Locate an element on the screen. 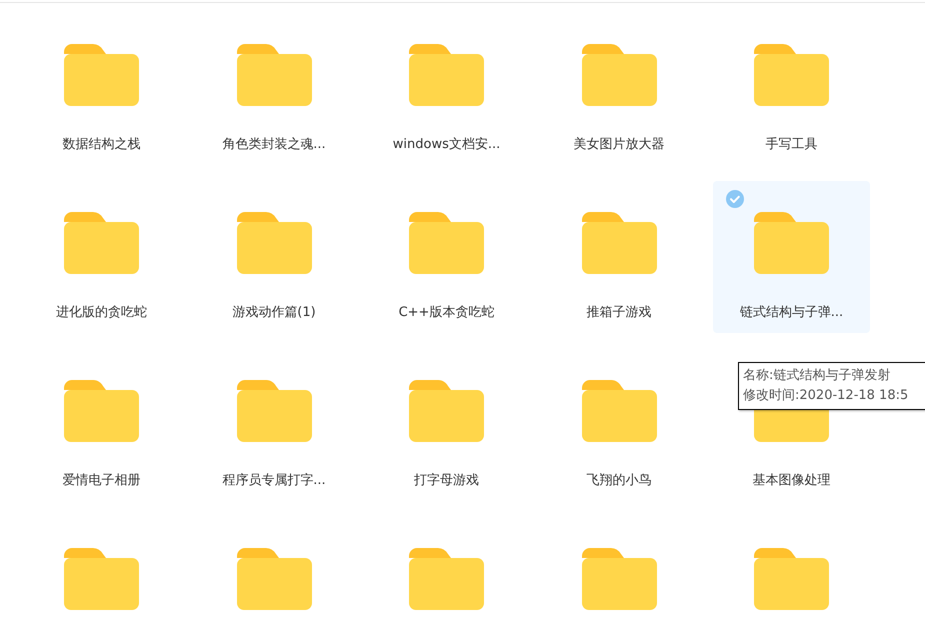 The width and height of the screenshot is (925, 635). folder-name: 游戏动作篇(1) is located at coordinates (274, 312).